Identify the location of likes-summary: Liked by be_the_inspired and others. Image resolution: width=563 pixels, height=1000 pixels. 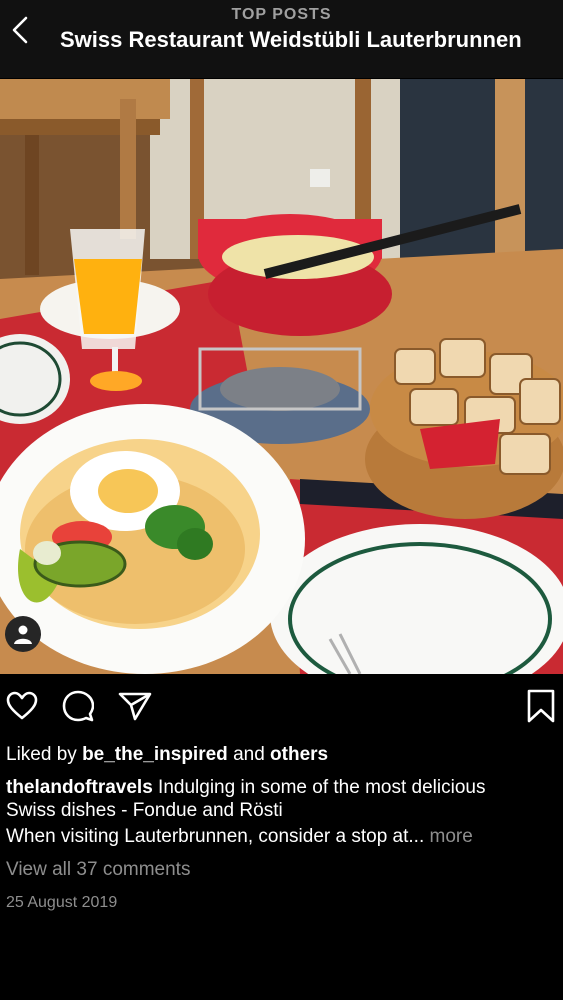
(281, 754).